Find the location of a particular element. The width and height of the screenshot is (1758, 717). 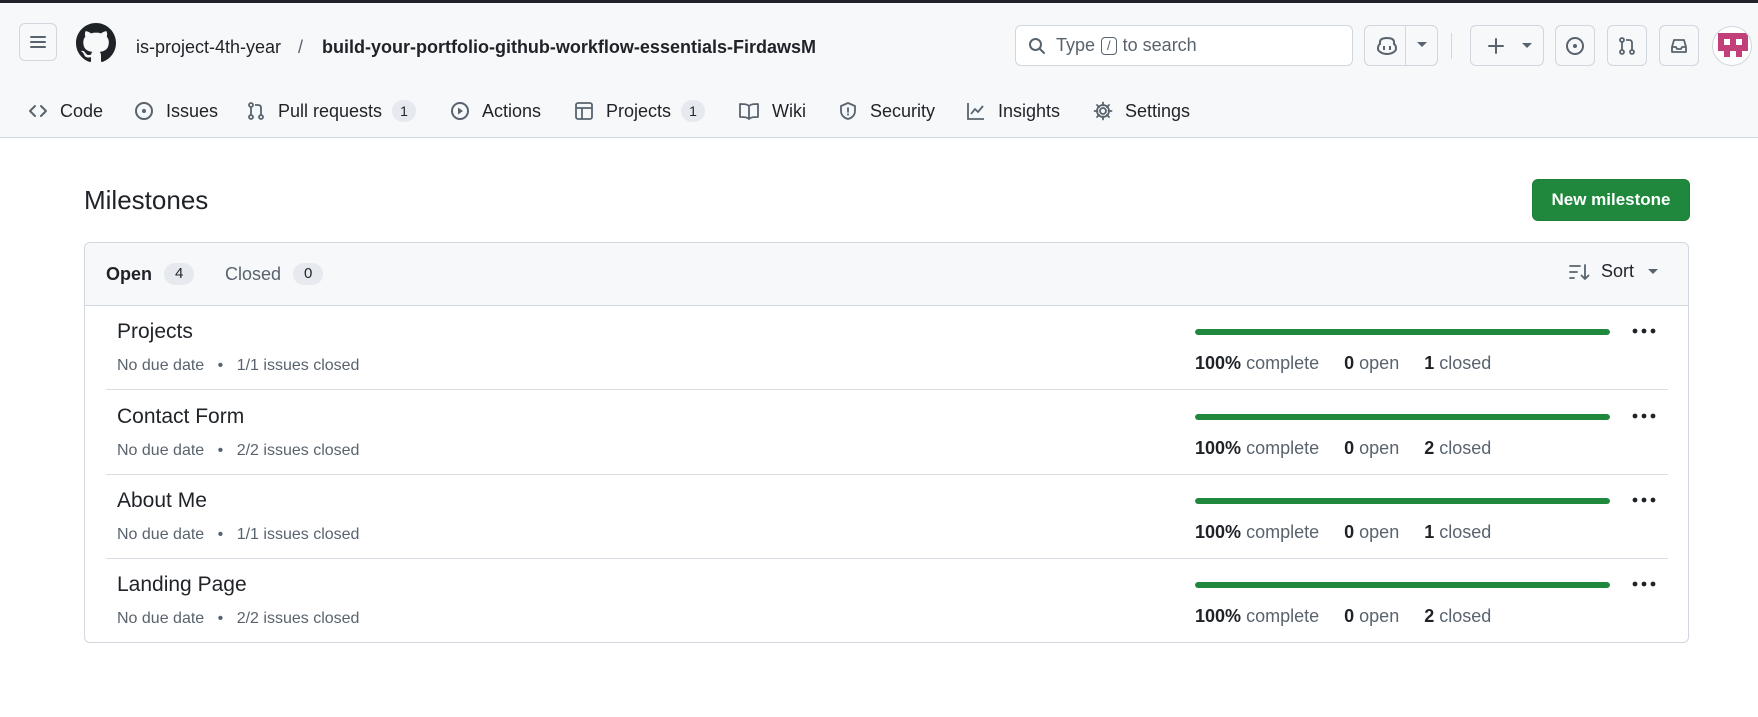

gear-icon is located at coordinates (1103, 111).